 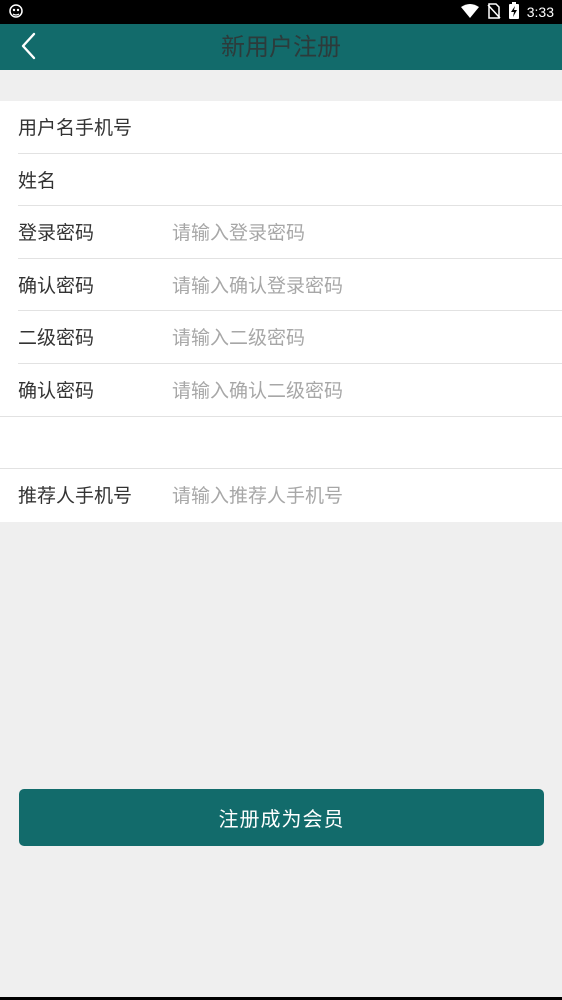 What do you see at coordinates (357, 233) in the screenshot?
I see `login-password-input` at bounding box center [357, 233].